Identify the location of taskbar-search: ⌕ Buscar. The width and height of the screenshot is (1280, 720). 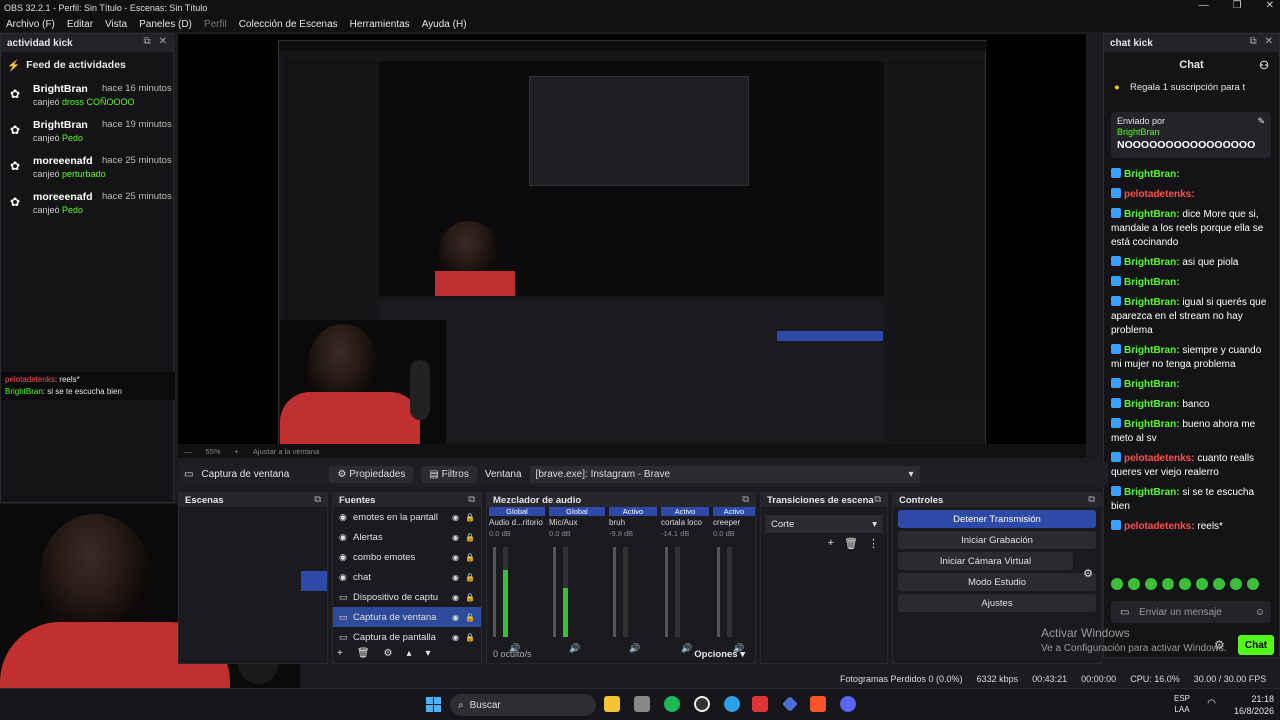
(523, 705).